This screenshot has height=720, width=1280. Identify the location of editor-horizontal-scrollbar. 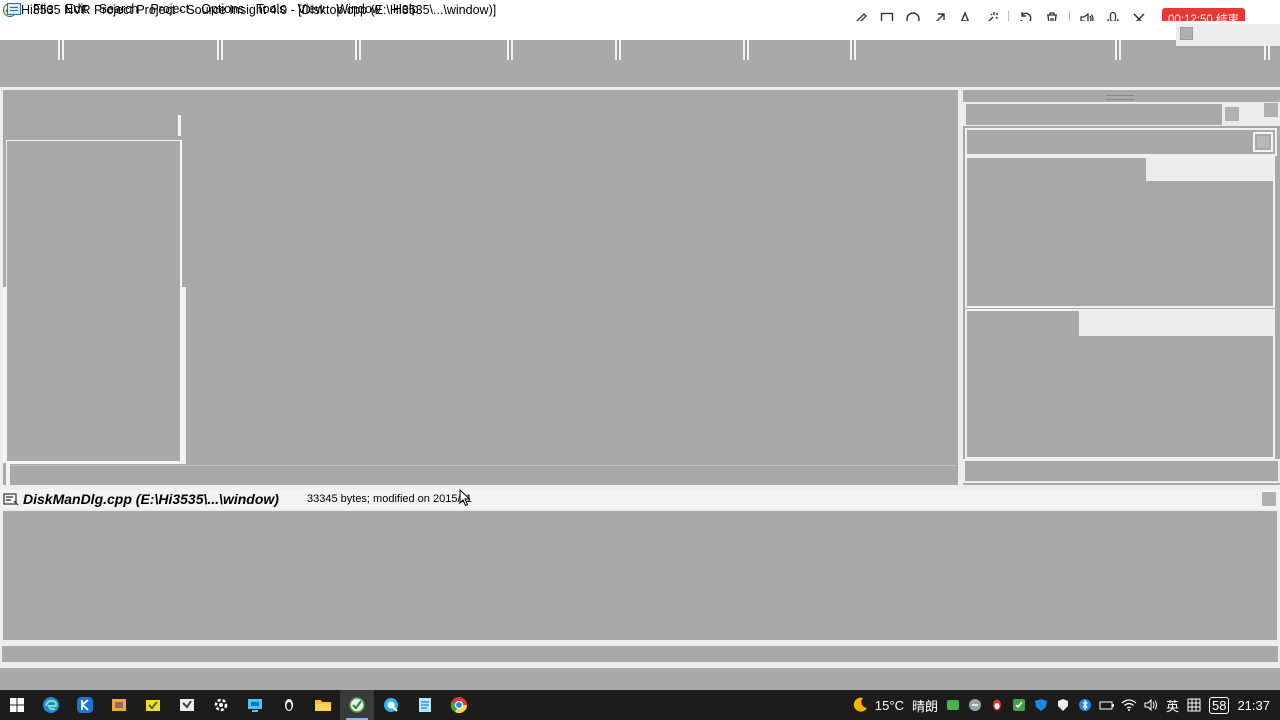
(481, 475).